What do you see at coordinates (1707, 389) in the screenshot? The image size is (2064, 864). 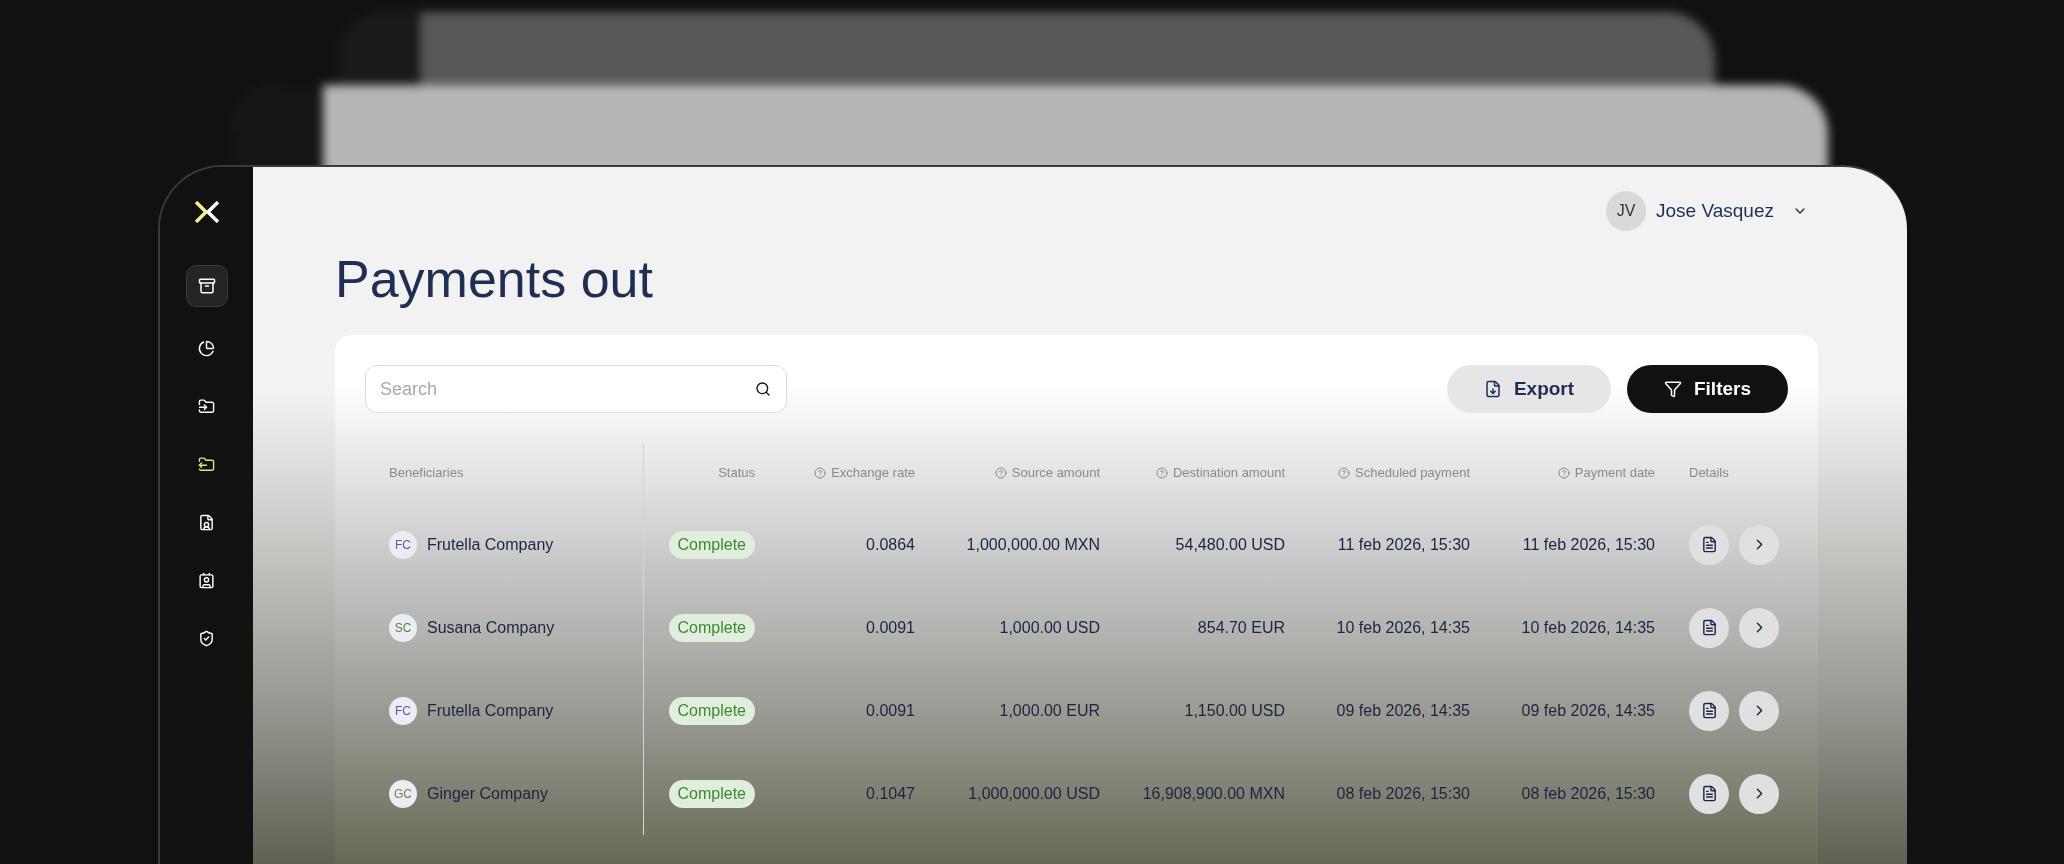 I see `filters-button: Filters` at bounding box center [1707, 389].